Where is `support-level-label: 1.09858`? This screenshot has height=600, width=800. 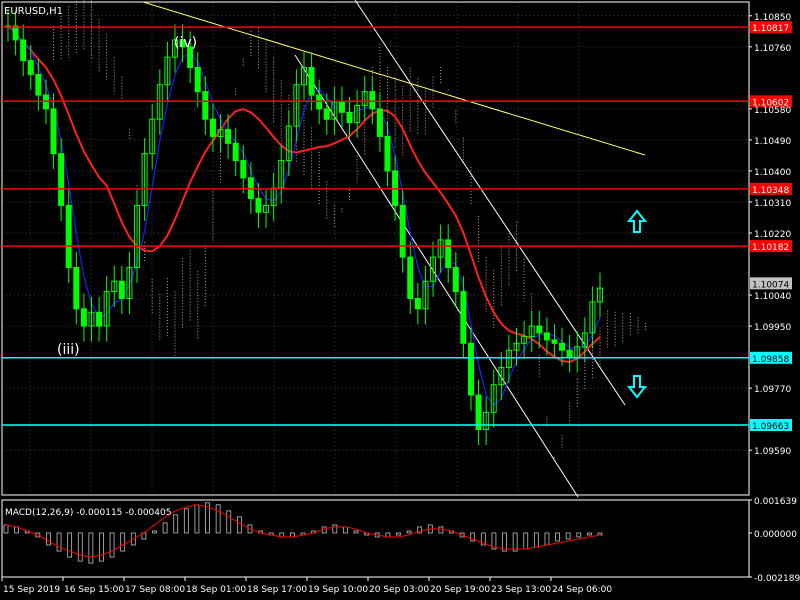 support-level-label: 1.09858 is located at coordinates (770, 360).